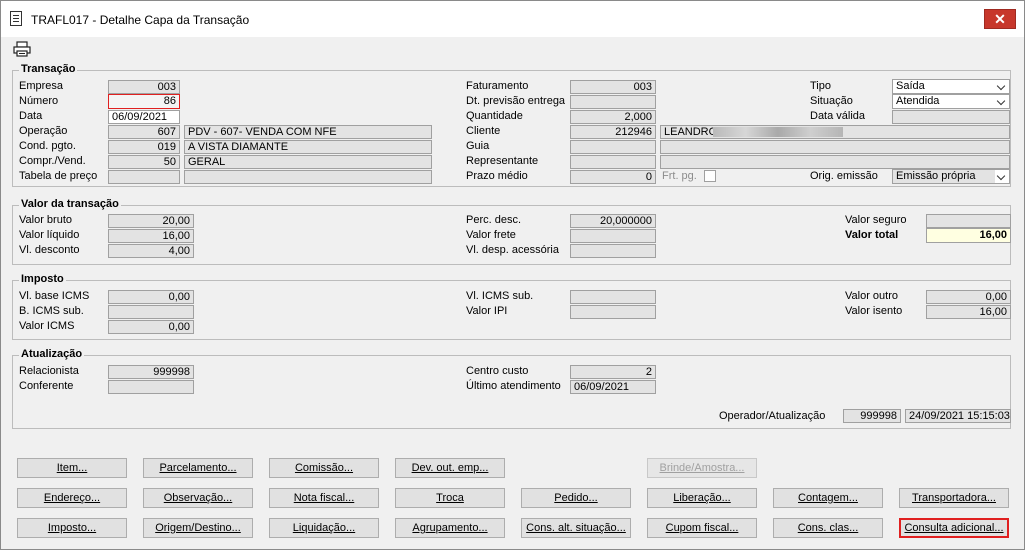 This screenshot has height=550, width=1025. Describe the element at coordinates (497, 371) in the screenshot. I see `centro-custo-label: Centro custo` at that location.